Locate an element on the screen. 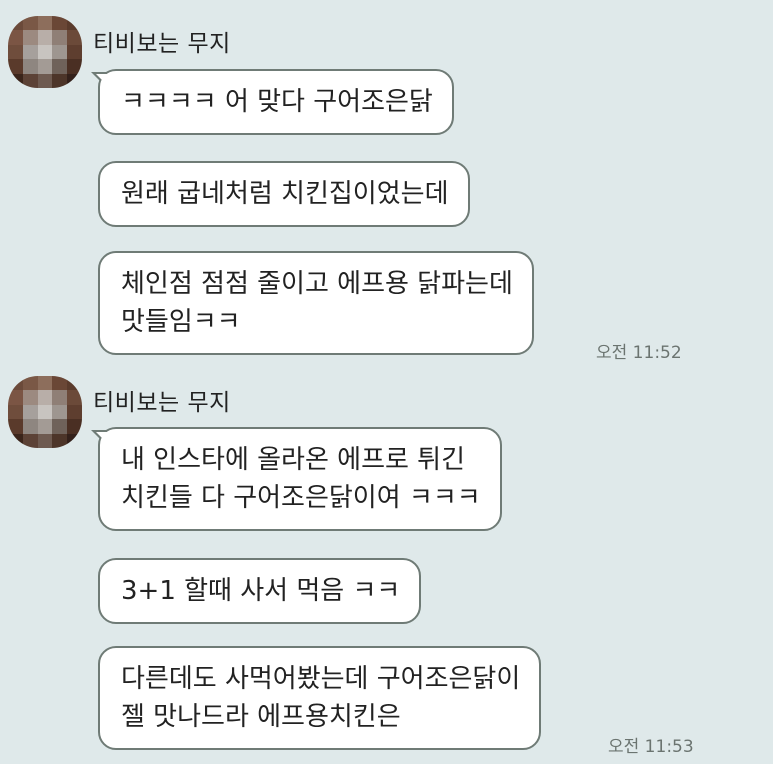  message-bubble: 다른데도 사먹어봤는데 구어조은닭이 젤 맛나드라 에프용치킨은 is located at coordinates (320, 698).